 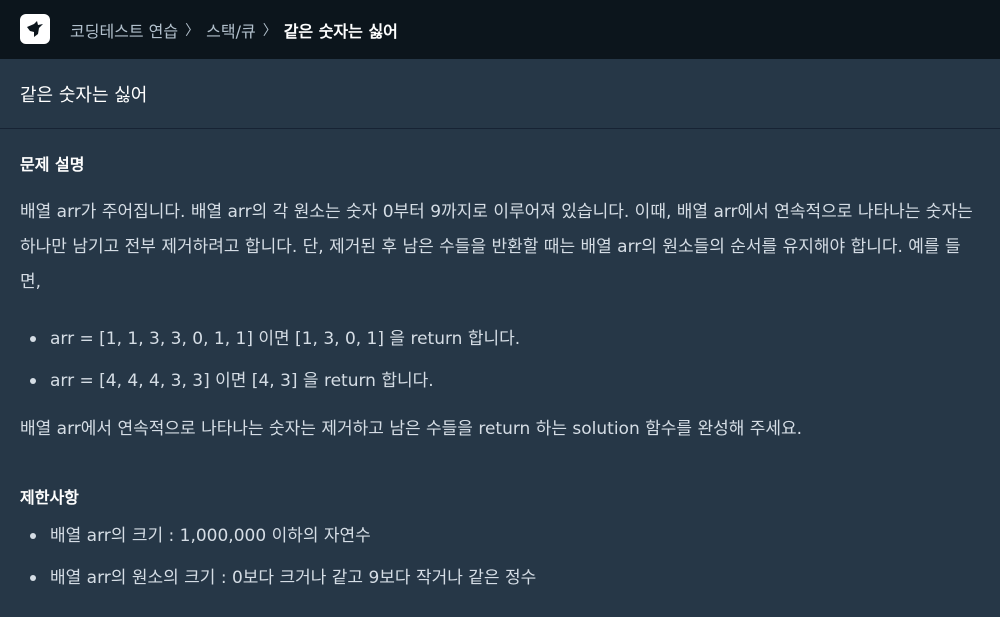 I want to click on programmers-logo-icon, so click(x=35, y=29).